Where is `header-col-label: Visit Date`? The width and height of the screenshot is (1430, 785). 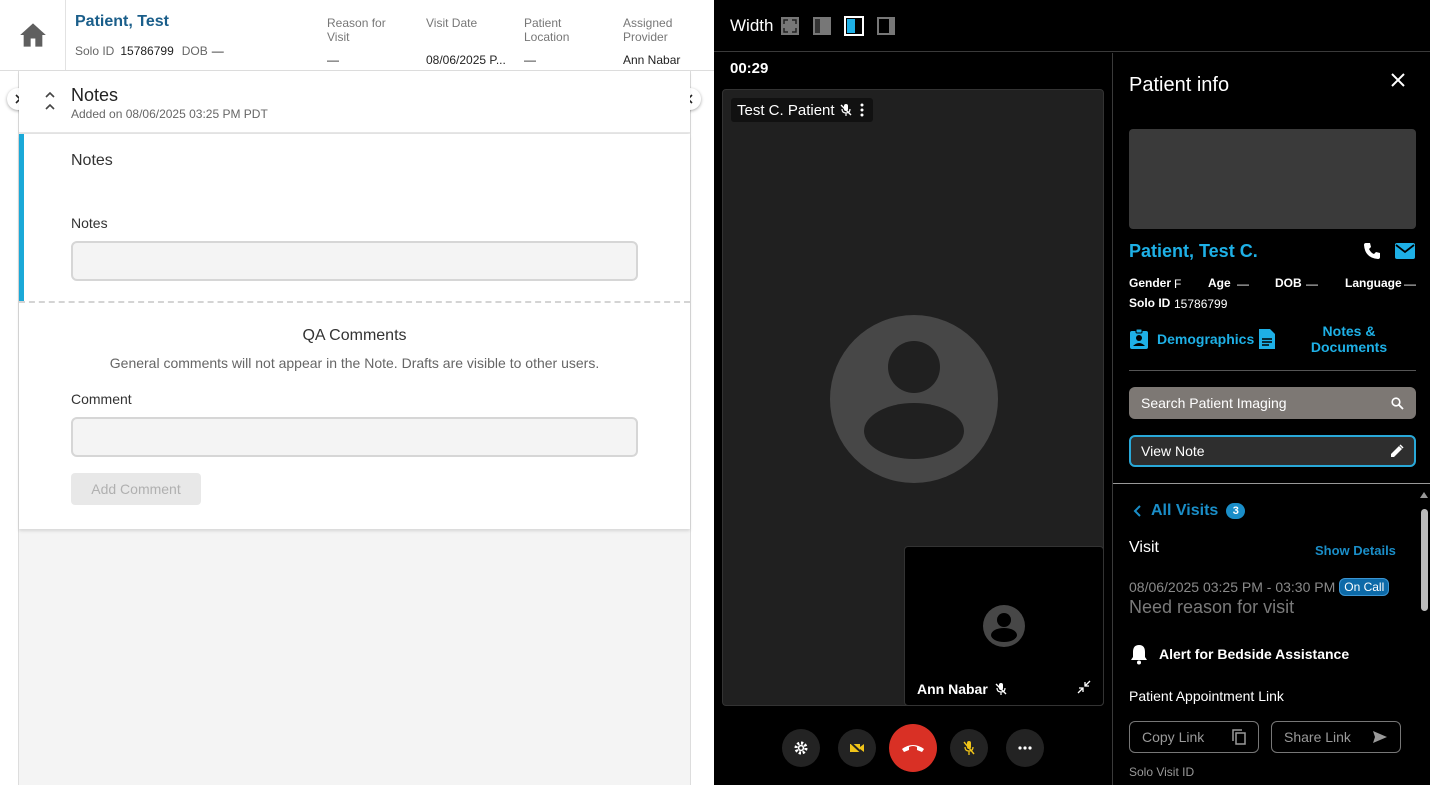
header-col-label: Visit Date is located at coordinates (452, 23).